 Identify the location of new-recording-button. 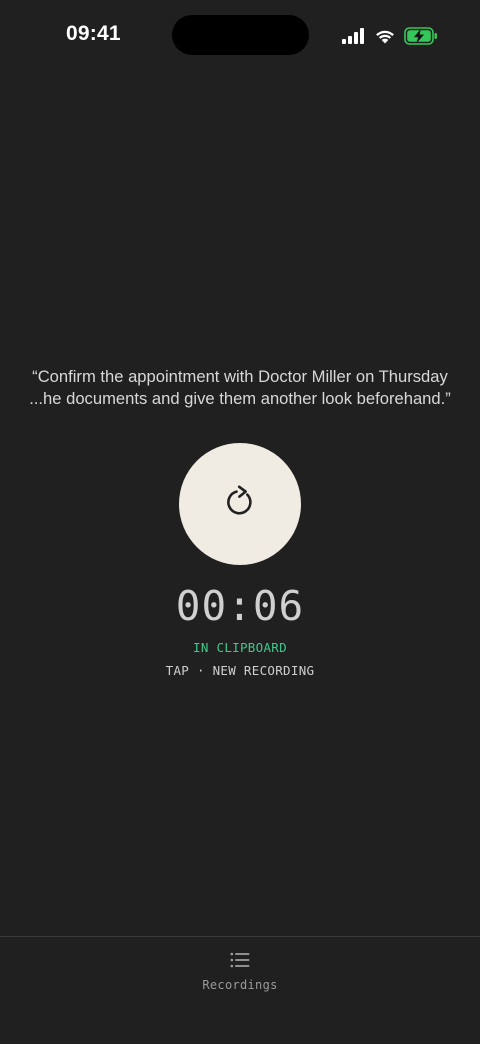
(240, 504).